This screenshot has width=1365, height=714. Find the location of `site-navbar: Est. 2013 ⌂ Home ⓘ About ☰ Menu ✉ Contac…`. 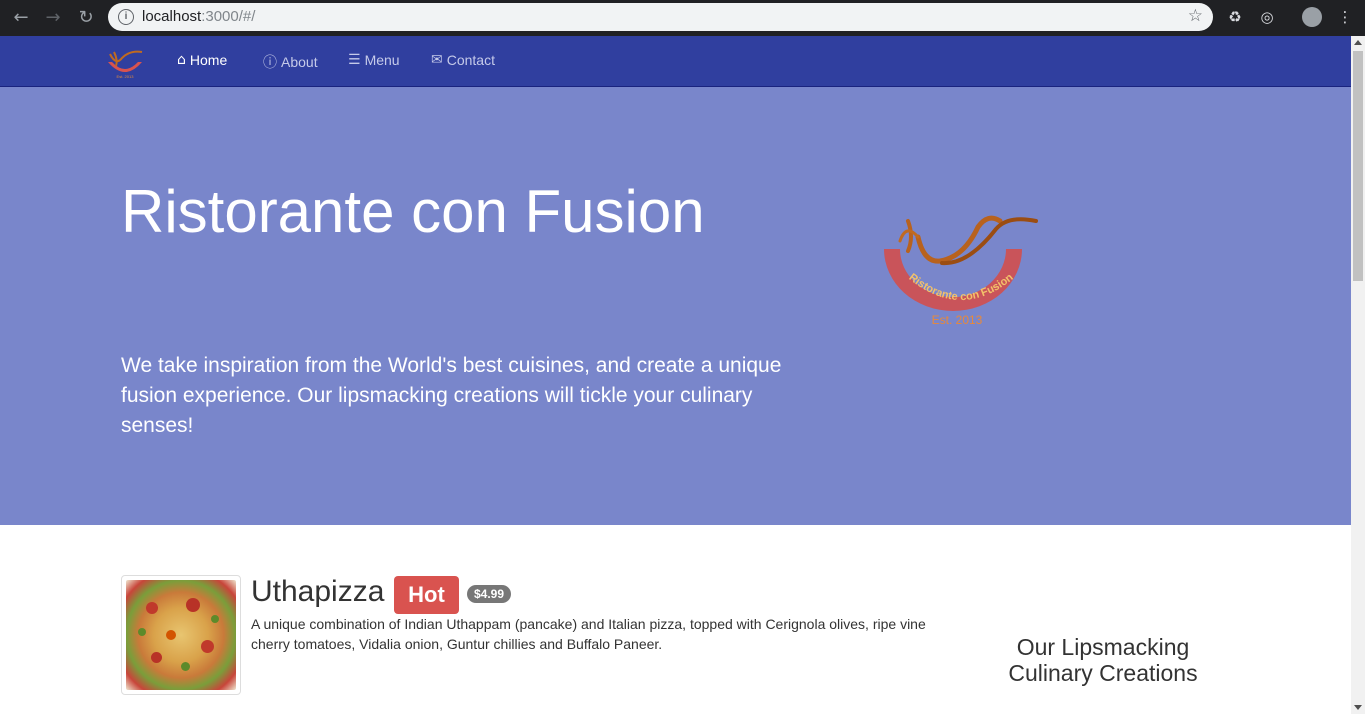

site-navbar: Est. 2013 ⌂ Home ⓘ About ☰ Menu ✉ Contac… is located at coordinates (675, 61).